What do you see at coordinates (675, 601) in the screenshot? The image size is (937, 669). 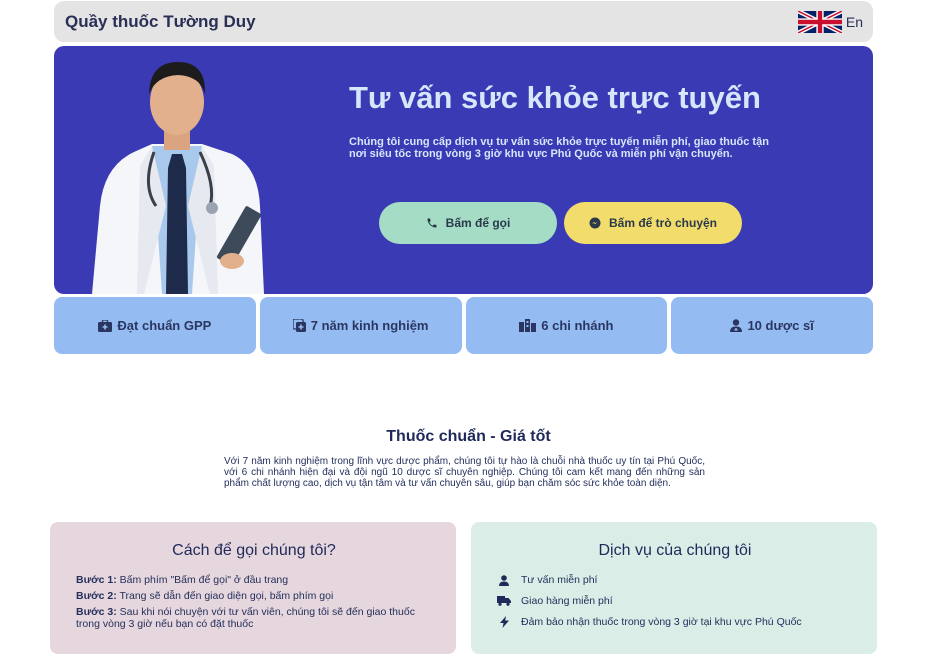 I see `service-item: Giao hàng miễn phí` at bounding box center [675, 601].